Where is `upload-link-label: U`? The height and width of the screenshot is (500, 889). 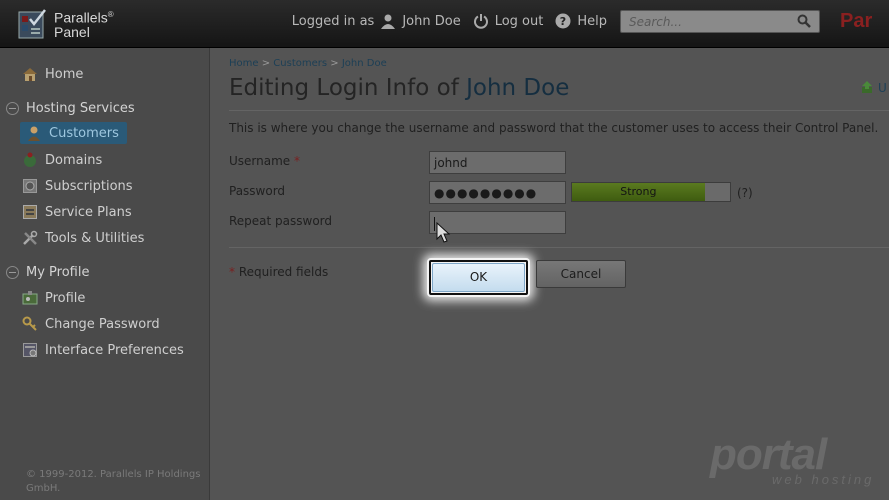
upload-link-label: U is located at coordinates (882, 88).